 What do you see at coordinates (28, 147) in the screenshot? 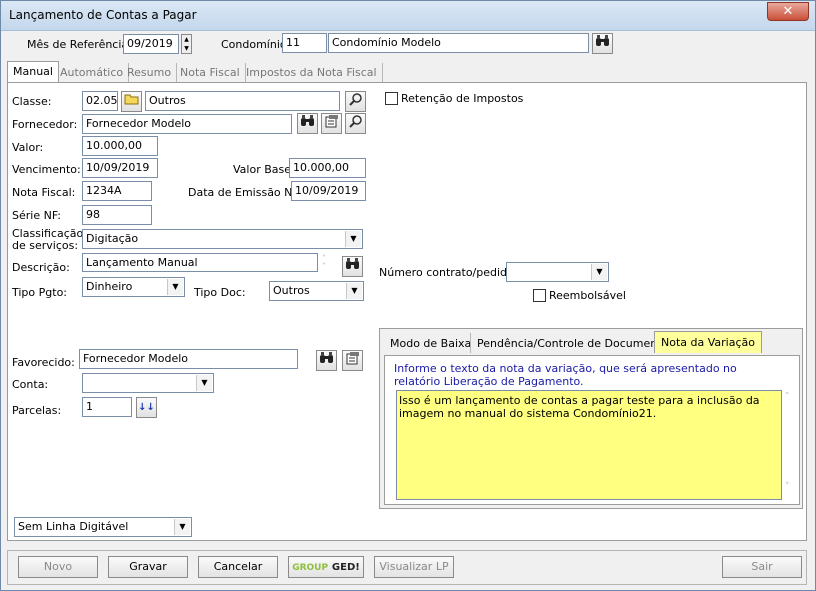
I see `valor-label: Valor:` at bounding box center [28, 147].